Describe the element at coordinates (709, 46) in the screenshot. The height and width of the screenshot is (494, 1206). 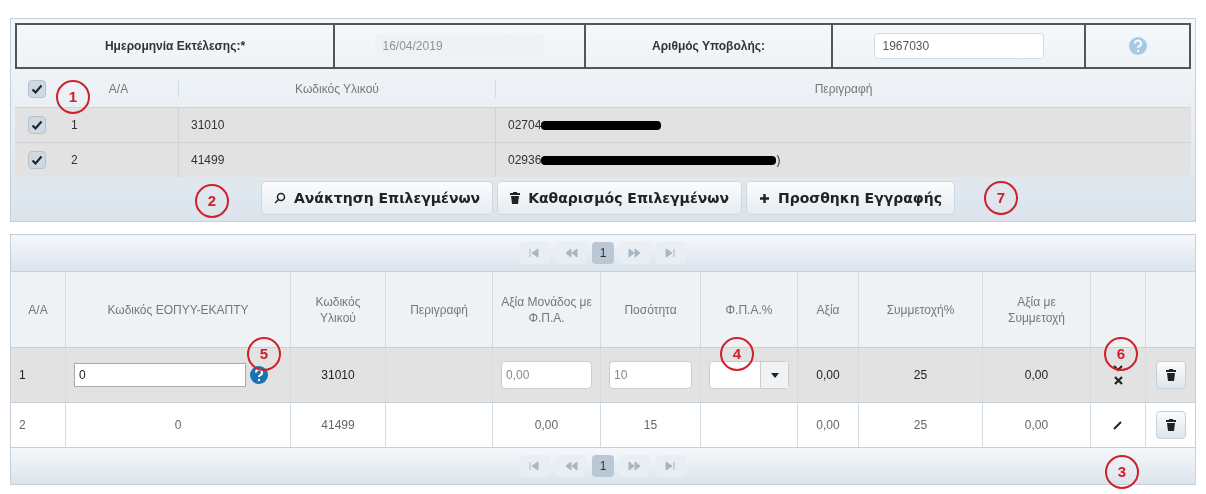
I see `field-label: Αριθμός Υποβολής:` at that location.